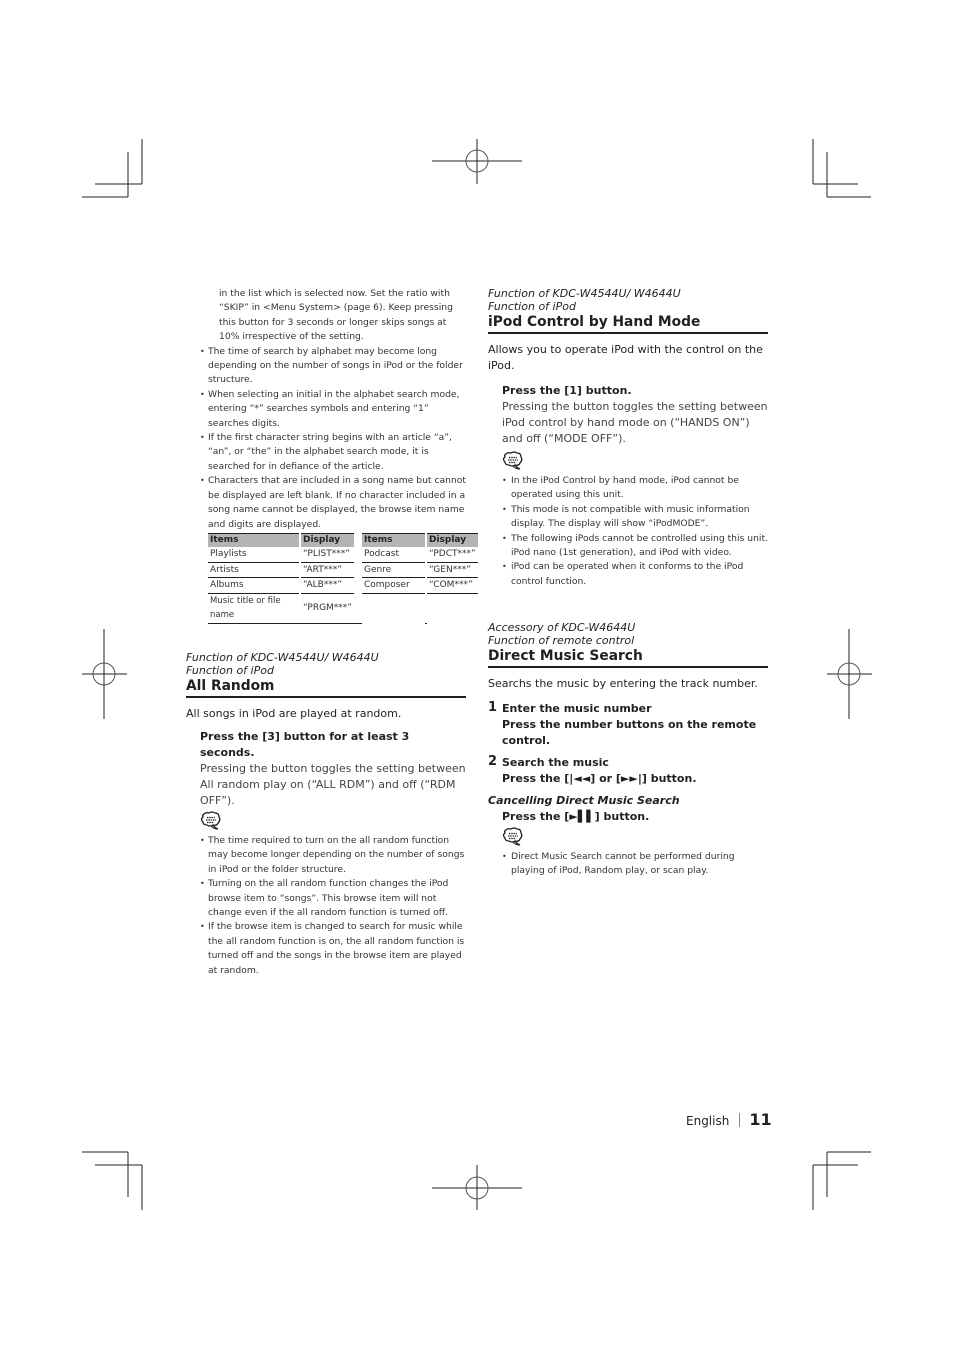  I want to click on registration-mark-right, so click(849, 674).